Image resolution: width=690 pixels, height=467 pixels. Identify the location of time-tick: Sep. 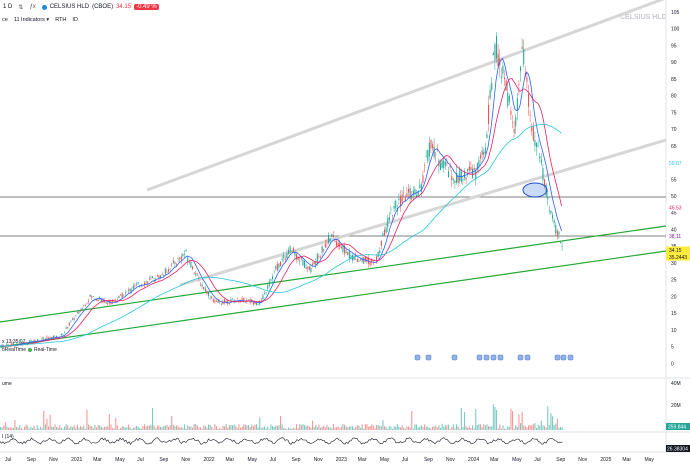
(31, 460).